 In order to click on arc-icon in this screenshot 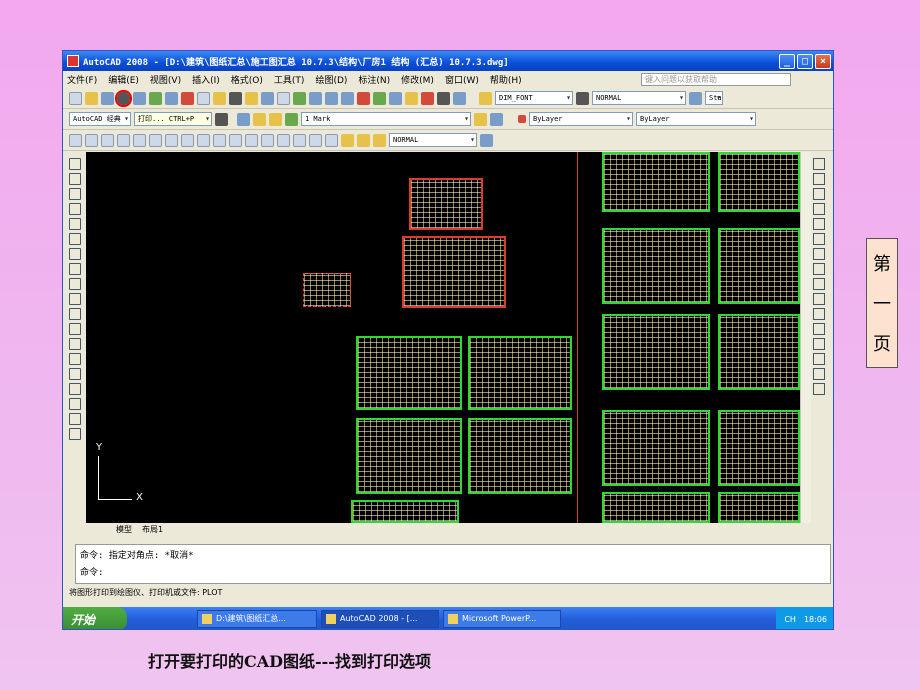, I will do `click(74, 239)`.